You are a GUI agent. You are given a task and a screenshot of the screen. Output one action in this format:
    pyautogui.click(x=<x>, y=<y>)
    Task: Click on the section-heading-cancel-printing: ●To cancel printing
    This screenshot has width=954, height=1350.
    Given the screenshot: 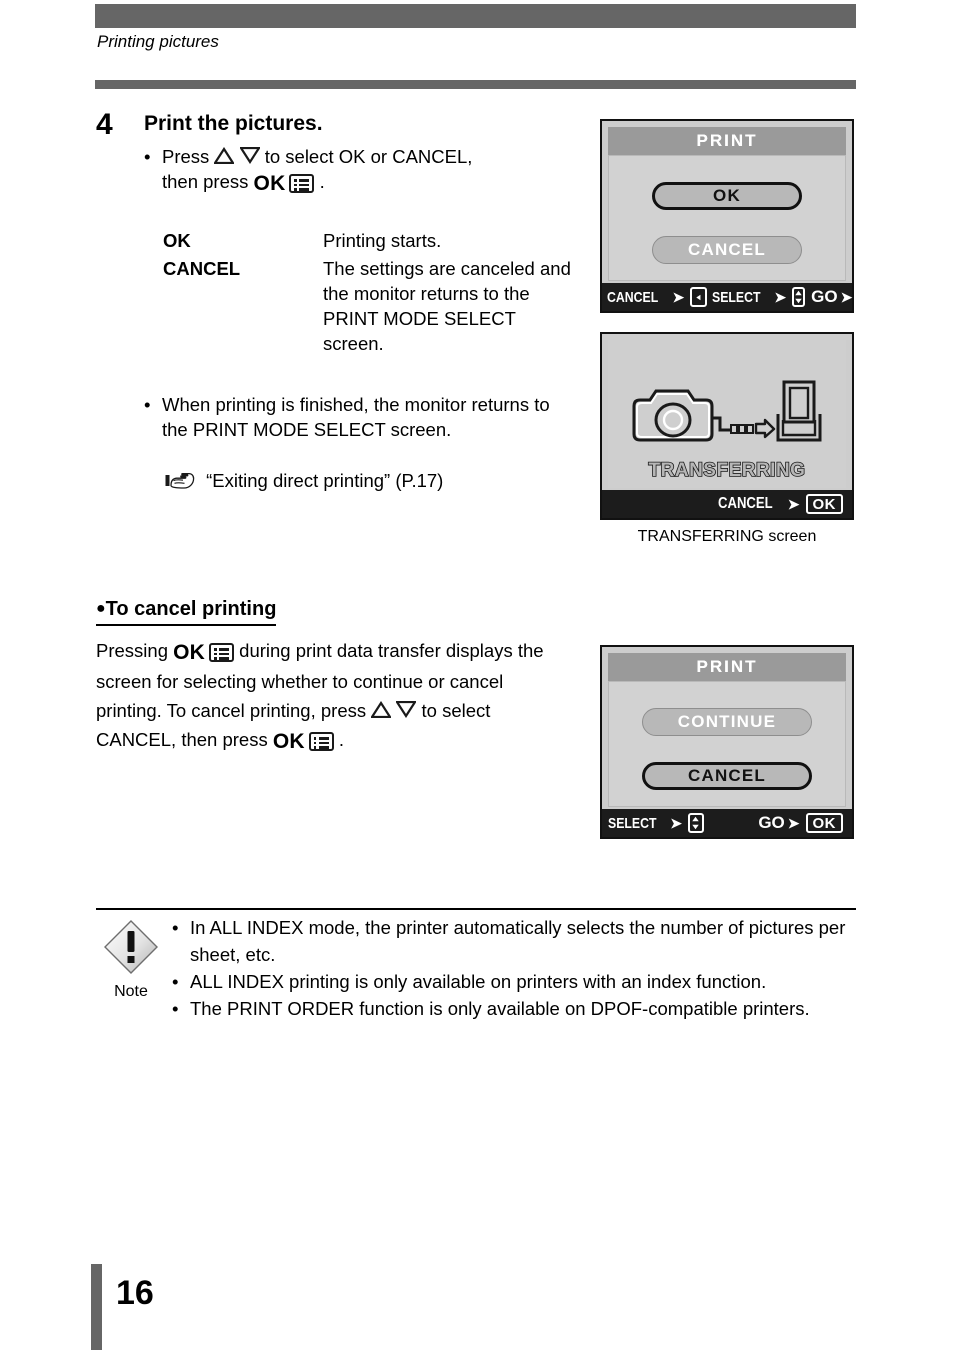 What is the action you would take?
    pyautogui.click(x=186, y=612)
    